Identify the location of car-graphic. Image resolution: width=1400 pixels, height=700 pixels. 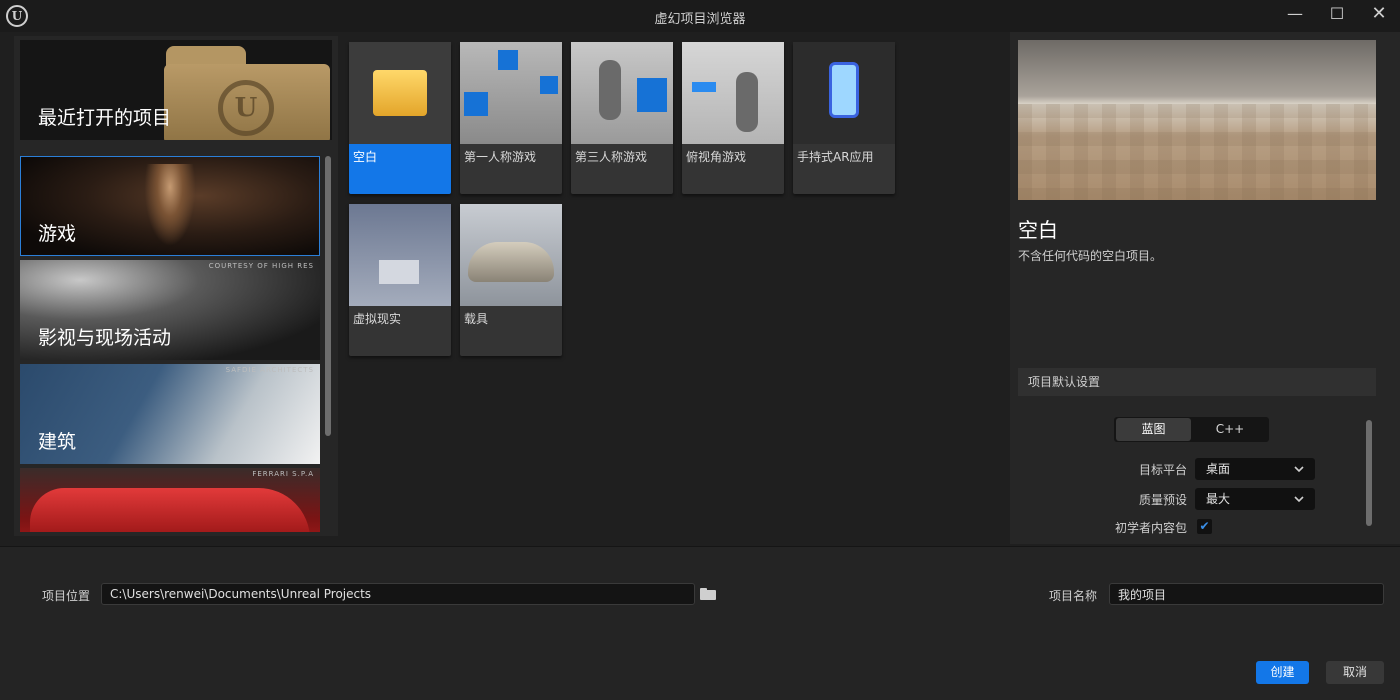
(511, 262).